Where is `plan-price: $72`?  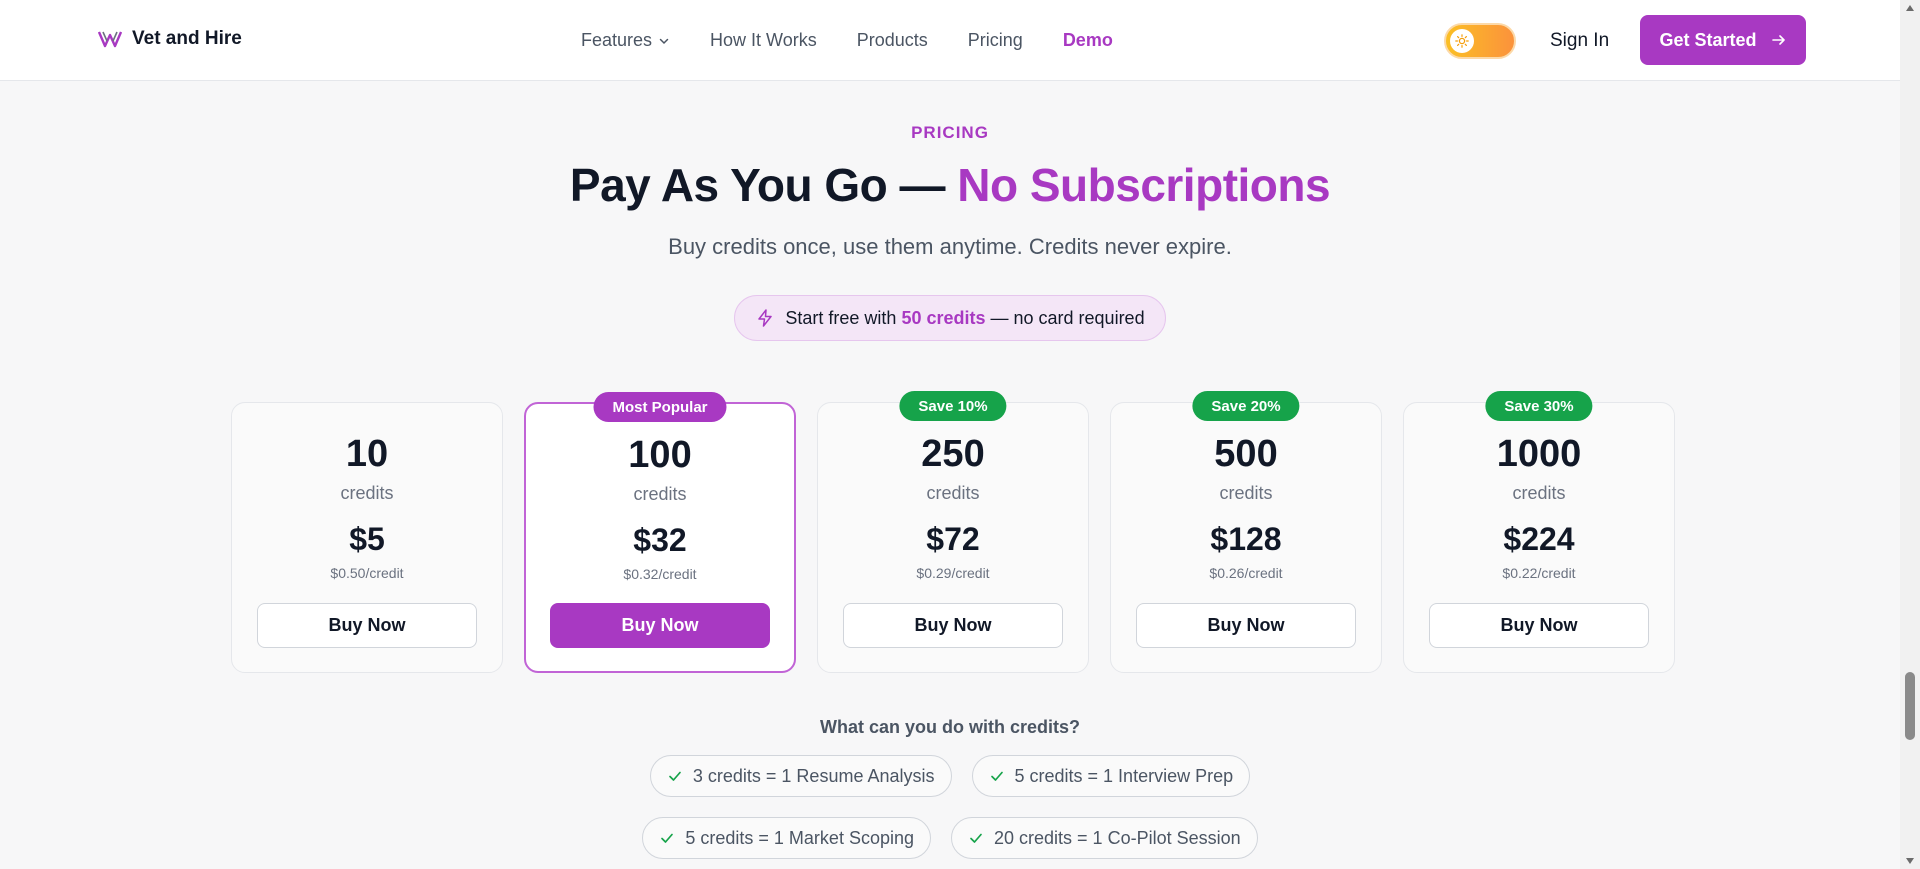 plan-price: $72 is located at coordinates (953, 539).